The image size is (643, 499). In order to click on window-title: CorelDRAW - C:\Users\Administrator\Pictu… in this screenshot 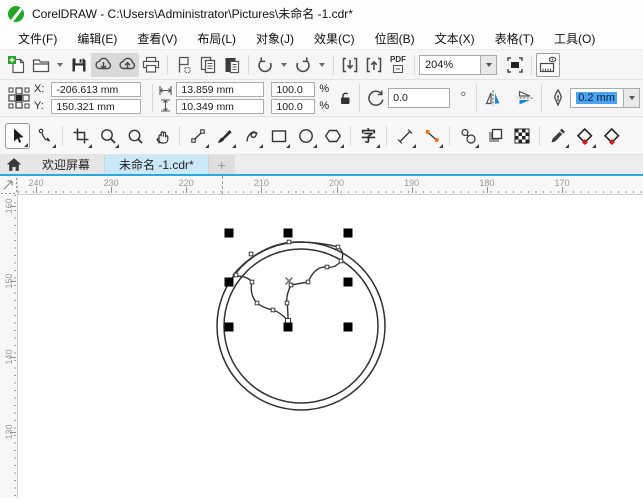, I will do `click(192, 14)`.